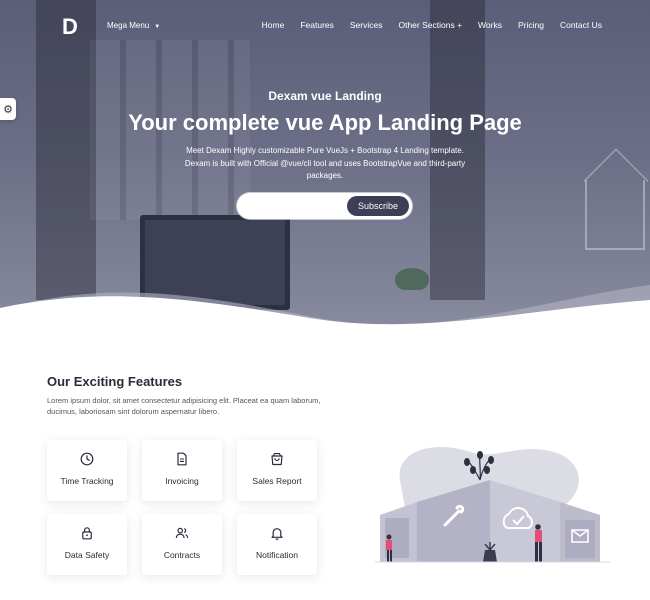 This screenshot has height=600, width=650. Describe the element at coordinates (66, 150) in the screenshot. I see `background-column` at that location.